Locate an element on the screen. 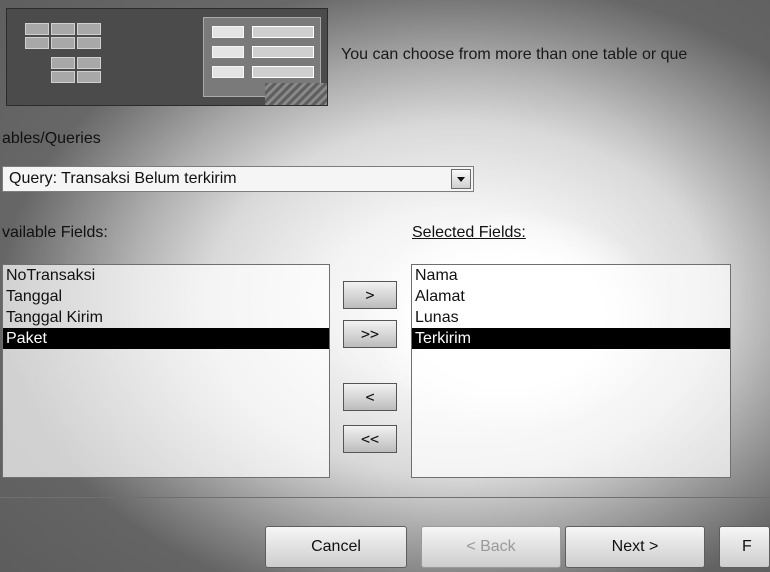 Image resolution: width=770 pixels, height=572 pixels. selected-field-item-selected: Terkirim is located at coordinates (571, 338).